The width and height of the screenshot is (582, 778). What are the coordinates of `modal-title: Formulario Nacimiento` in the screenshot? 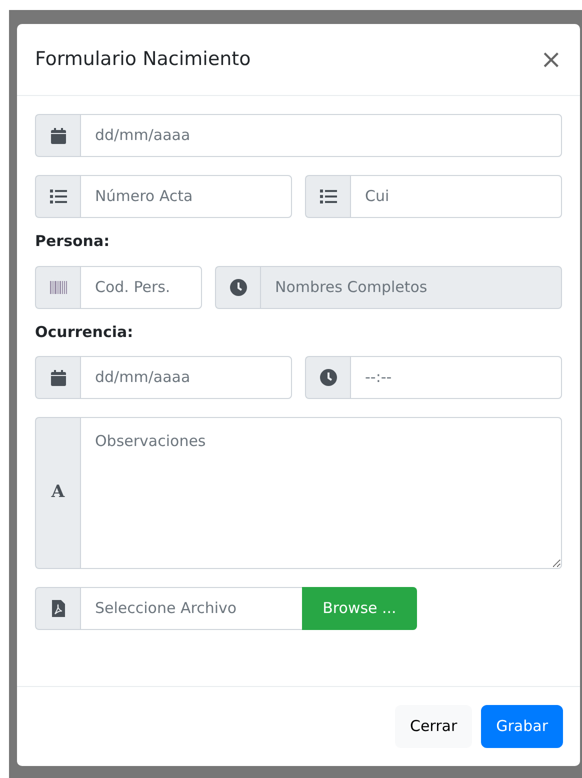 It's located at (143, 59).